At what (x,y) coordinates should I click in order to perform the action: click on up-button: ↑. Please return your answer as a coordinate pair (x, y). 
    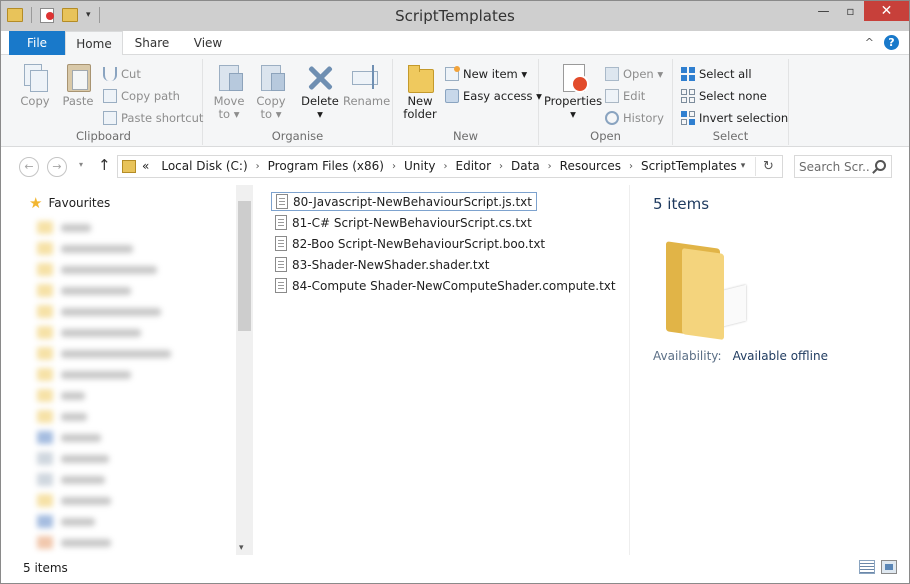
    Looking at the image, I should click on (104, 165).